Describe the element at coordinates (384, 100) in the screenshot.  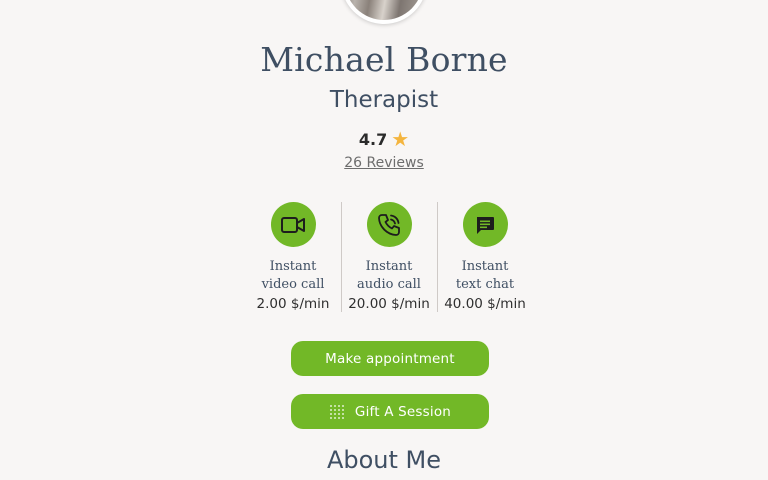
I see `therapist-role: Therapist` at that location.